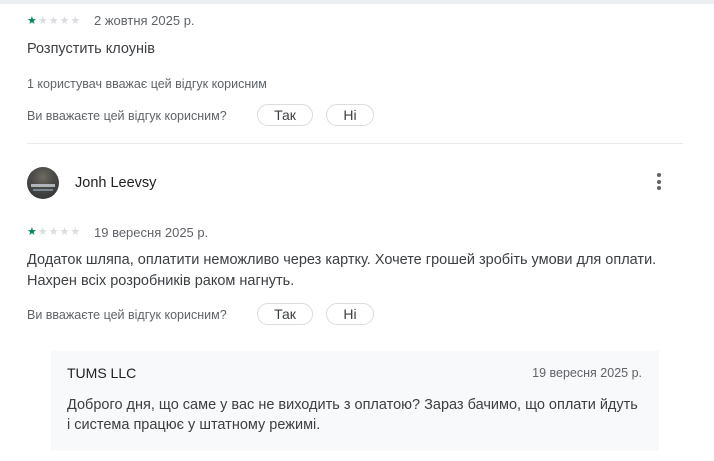 This screenshot has width=714, height=461. Describe the element at coordinates (116, 183) in the screenshot. I see `author-name: Jonh Leevsy` at that location.